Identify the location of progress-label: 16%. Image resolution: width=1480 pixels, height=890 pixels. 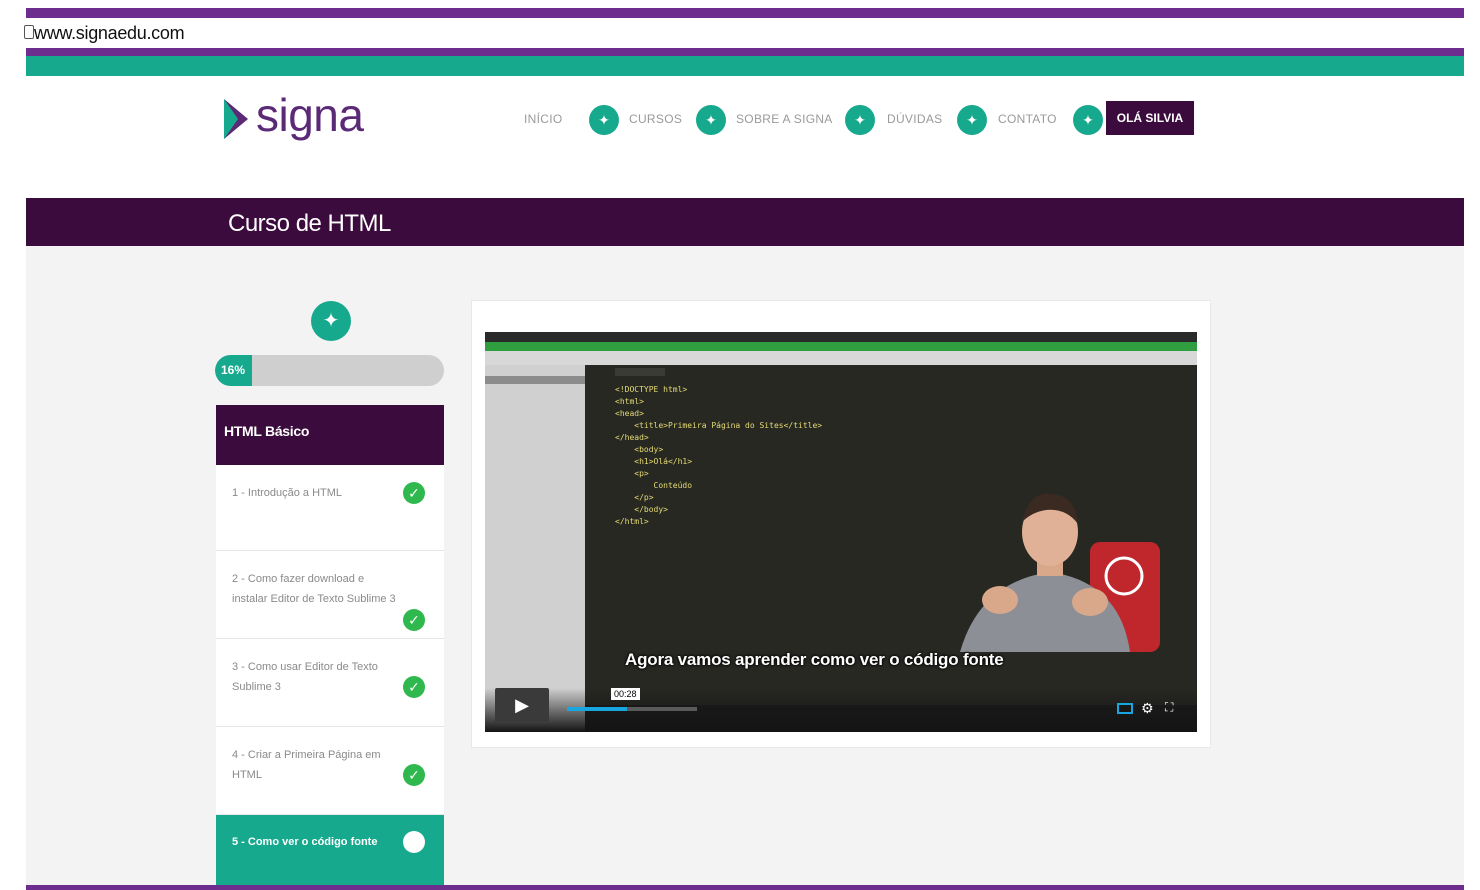
(233, 370).